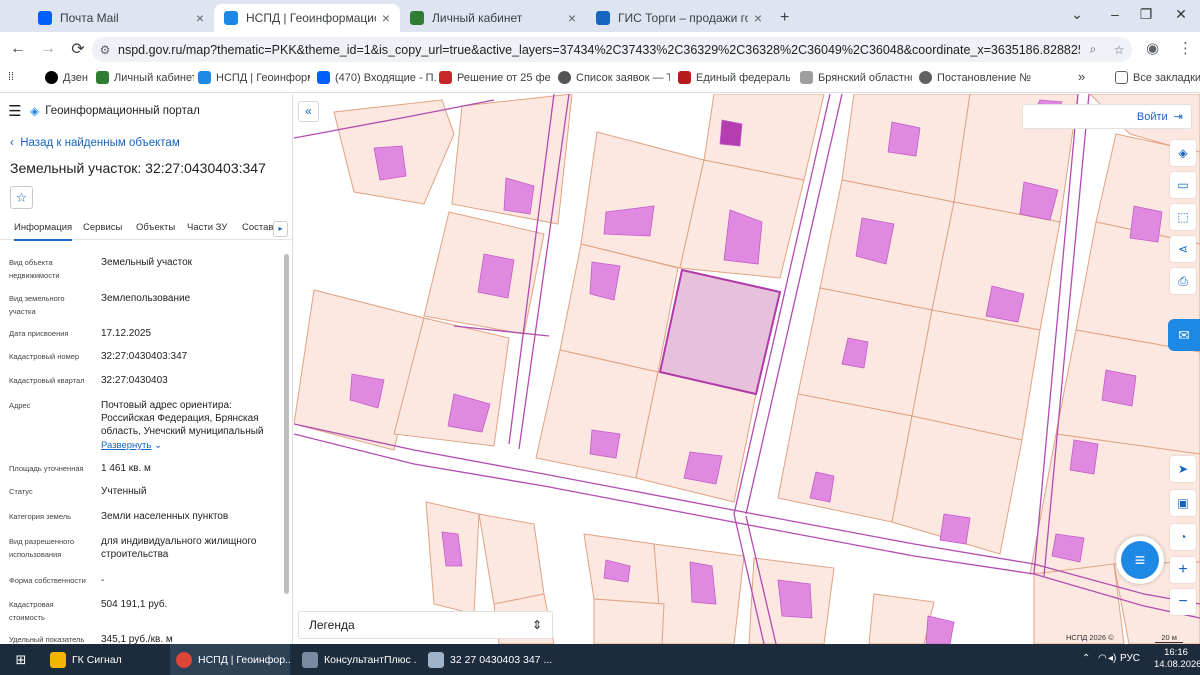  I want to click on layers-icon: ◈, so click(1183, 153).